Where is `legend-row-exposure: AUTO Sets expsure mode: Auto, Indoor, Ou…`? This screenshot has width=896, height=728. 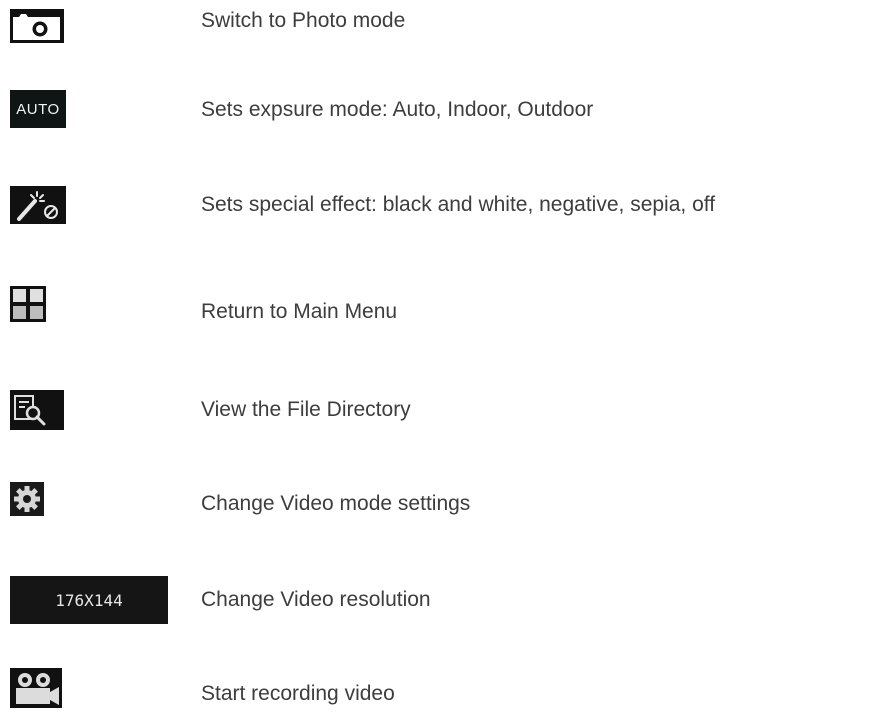
legend-row-exposure: AUTO Sets expsure mode: Auto, Indoor, Ou… is located at coordinates (448, 120).